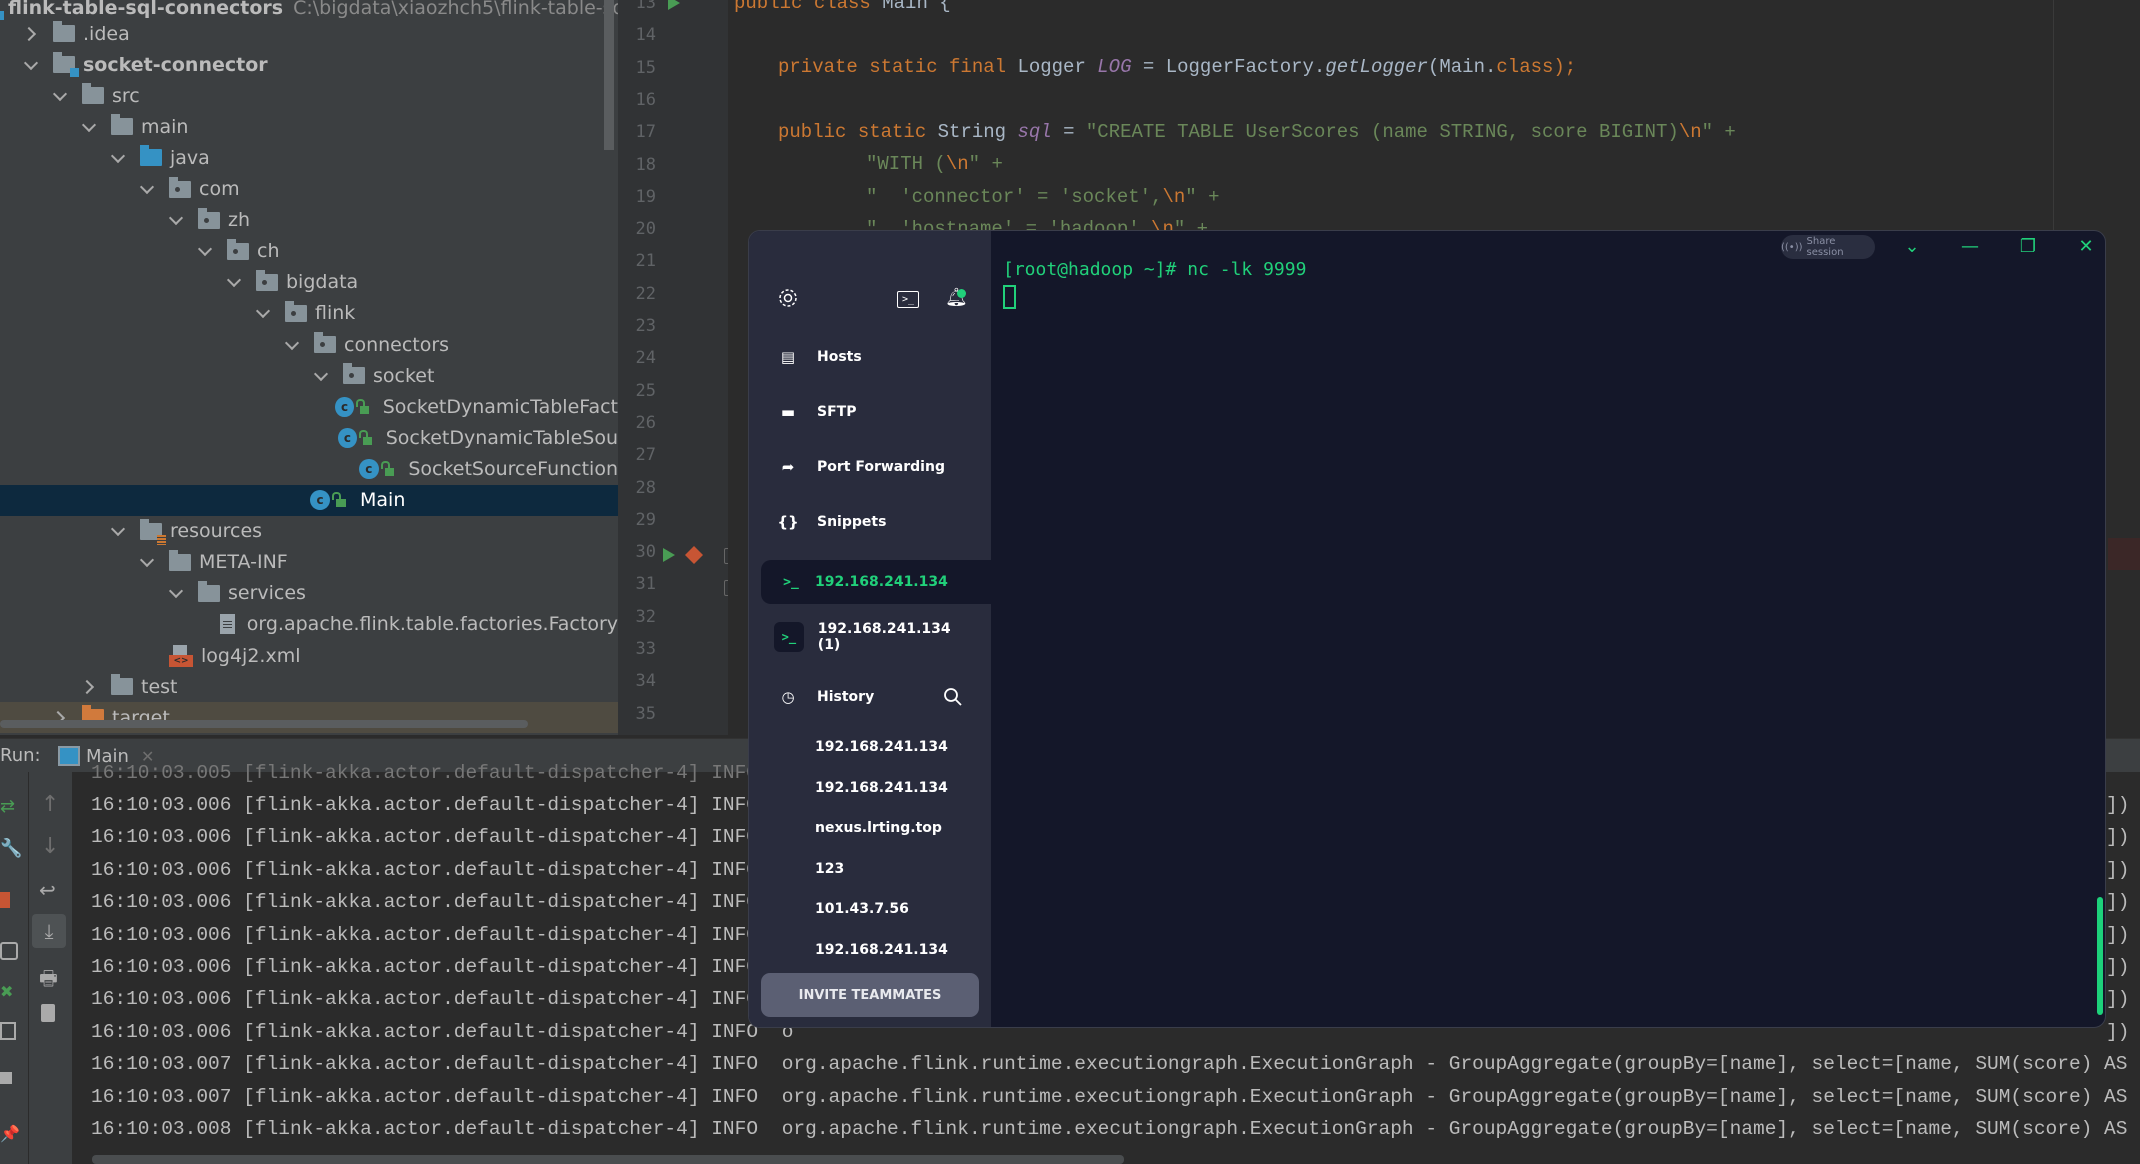 The image size is (2140, 1164). Describe the element at coordinates (309, 95) in the screenshot. I see `tree-item: src` at that location.